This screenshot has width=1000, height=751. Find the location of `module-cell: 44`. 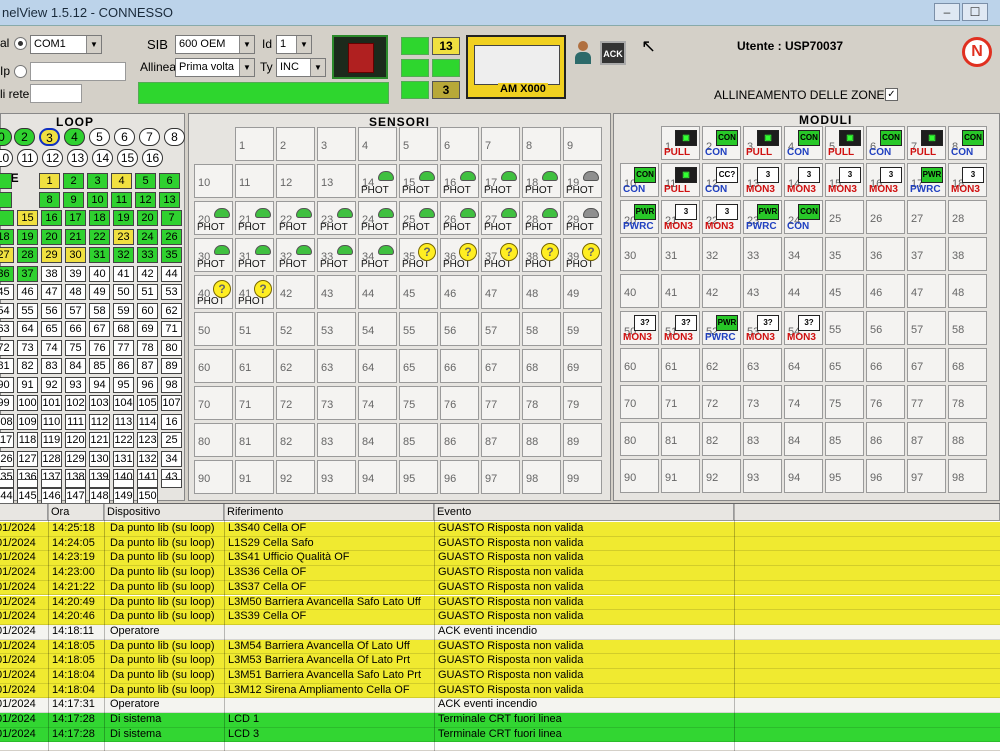

module-cell: 44 is located at coordinates (803, 291).